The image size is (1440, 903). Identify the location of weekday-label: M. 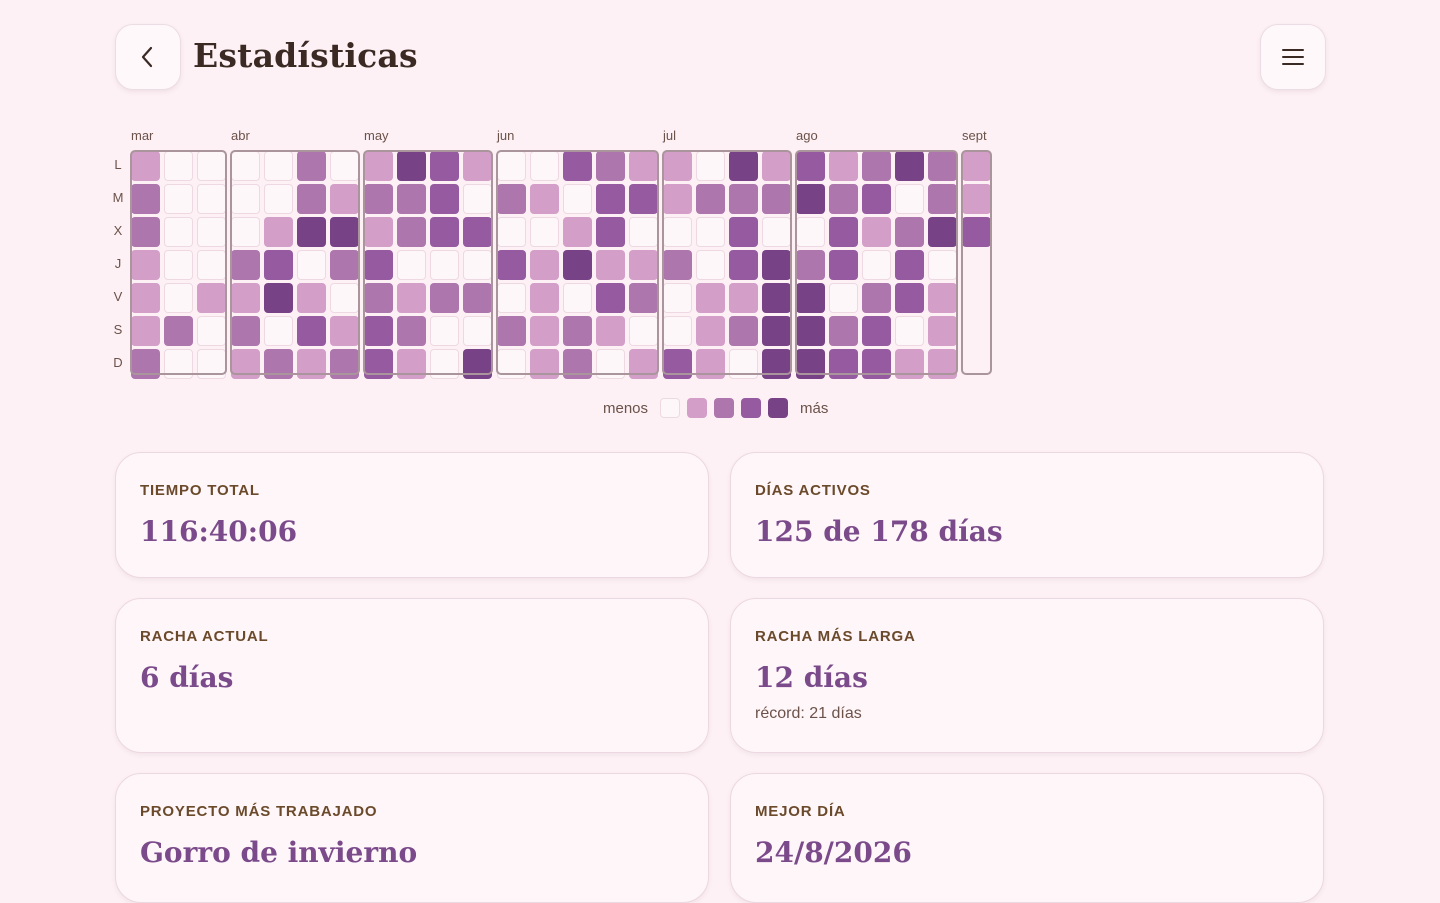
(118, 197).